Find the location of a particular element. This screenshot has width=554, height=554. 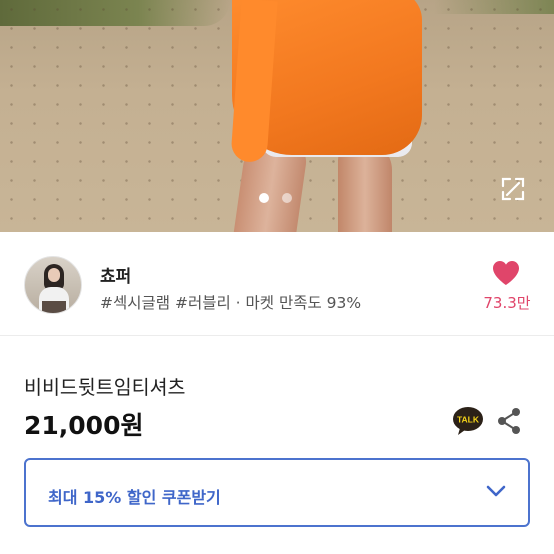

seller-name: 쵸퍼 is located at coordinates (115, 274).